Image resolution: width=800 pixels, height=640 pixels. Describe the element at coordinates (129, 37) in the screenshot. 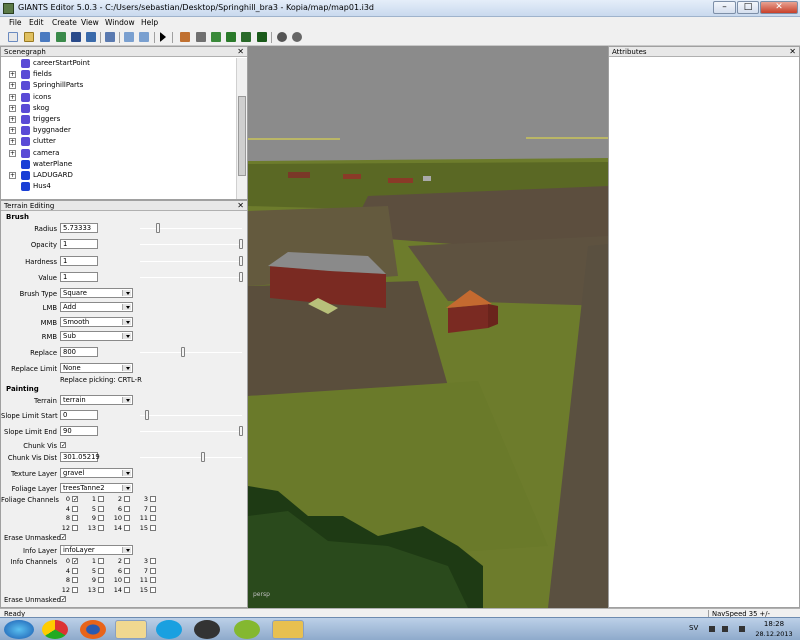

I see `rotate-left-icon` at that location.